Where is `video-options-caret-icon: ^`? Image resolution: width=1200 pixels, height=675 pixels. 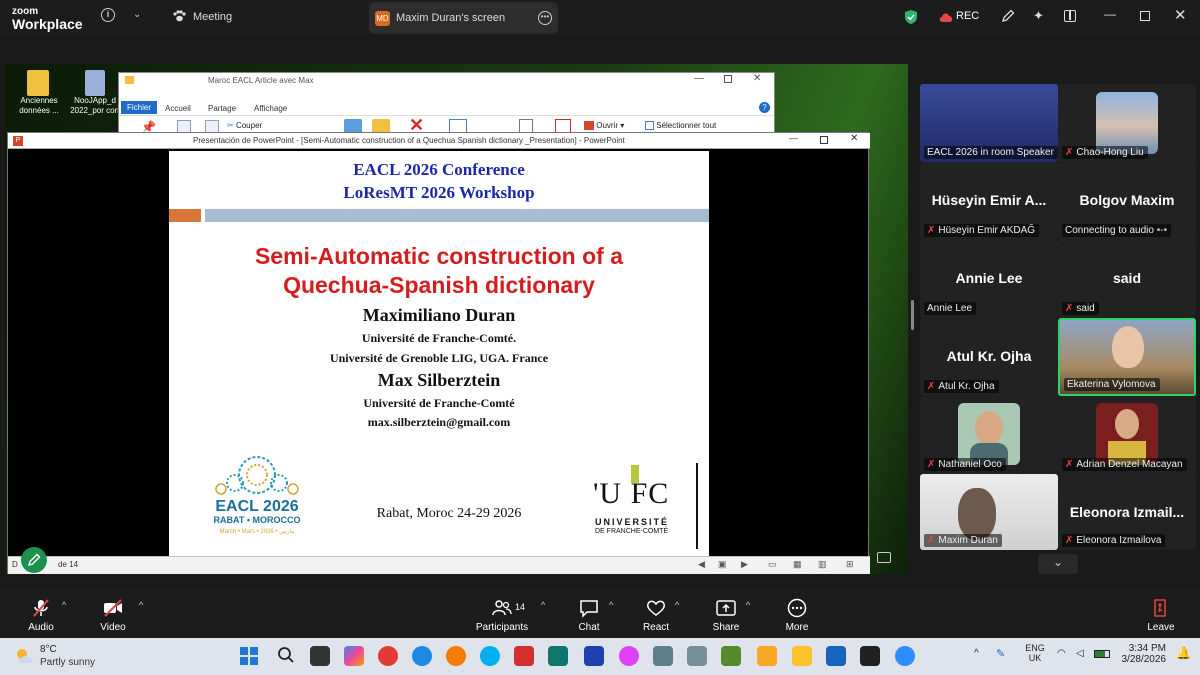
video-options-caret-icon: ^ is located at coordinates (141, 605).